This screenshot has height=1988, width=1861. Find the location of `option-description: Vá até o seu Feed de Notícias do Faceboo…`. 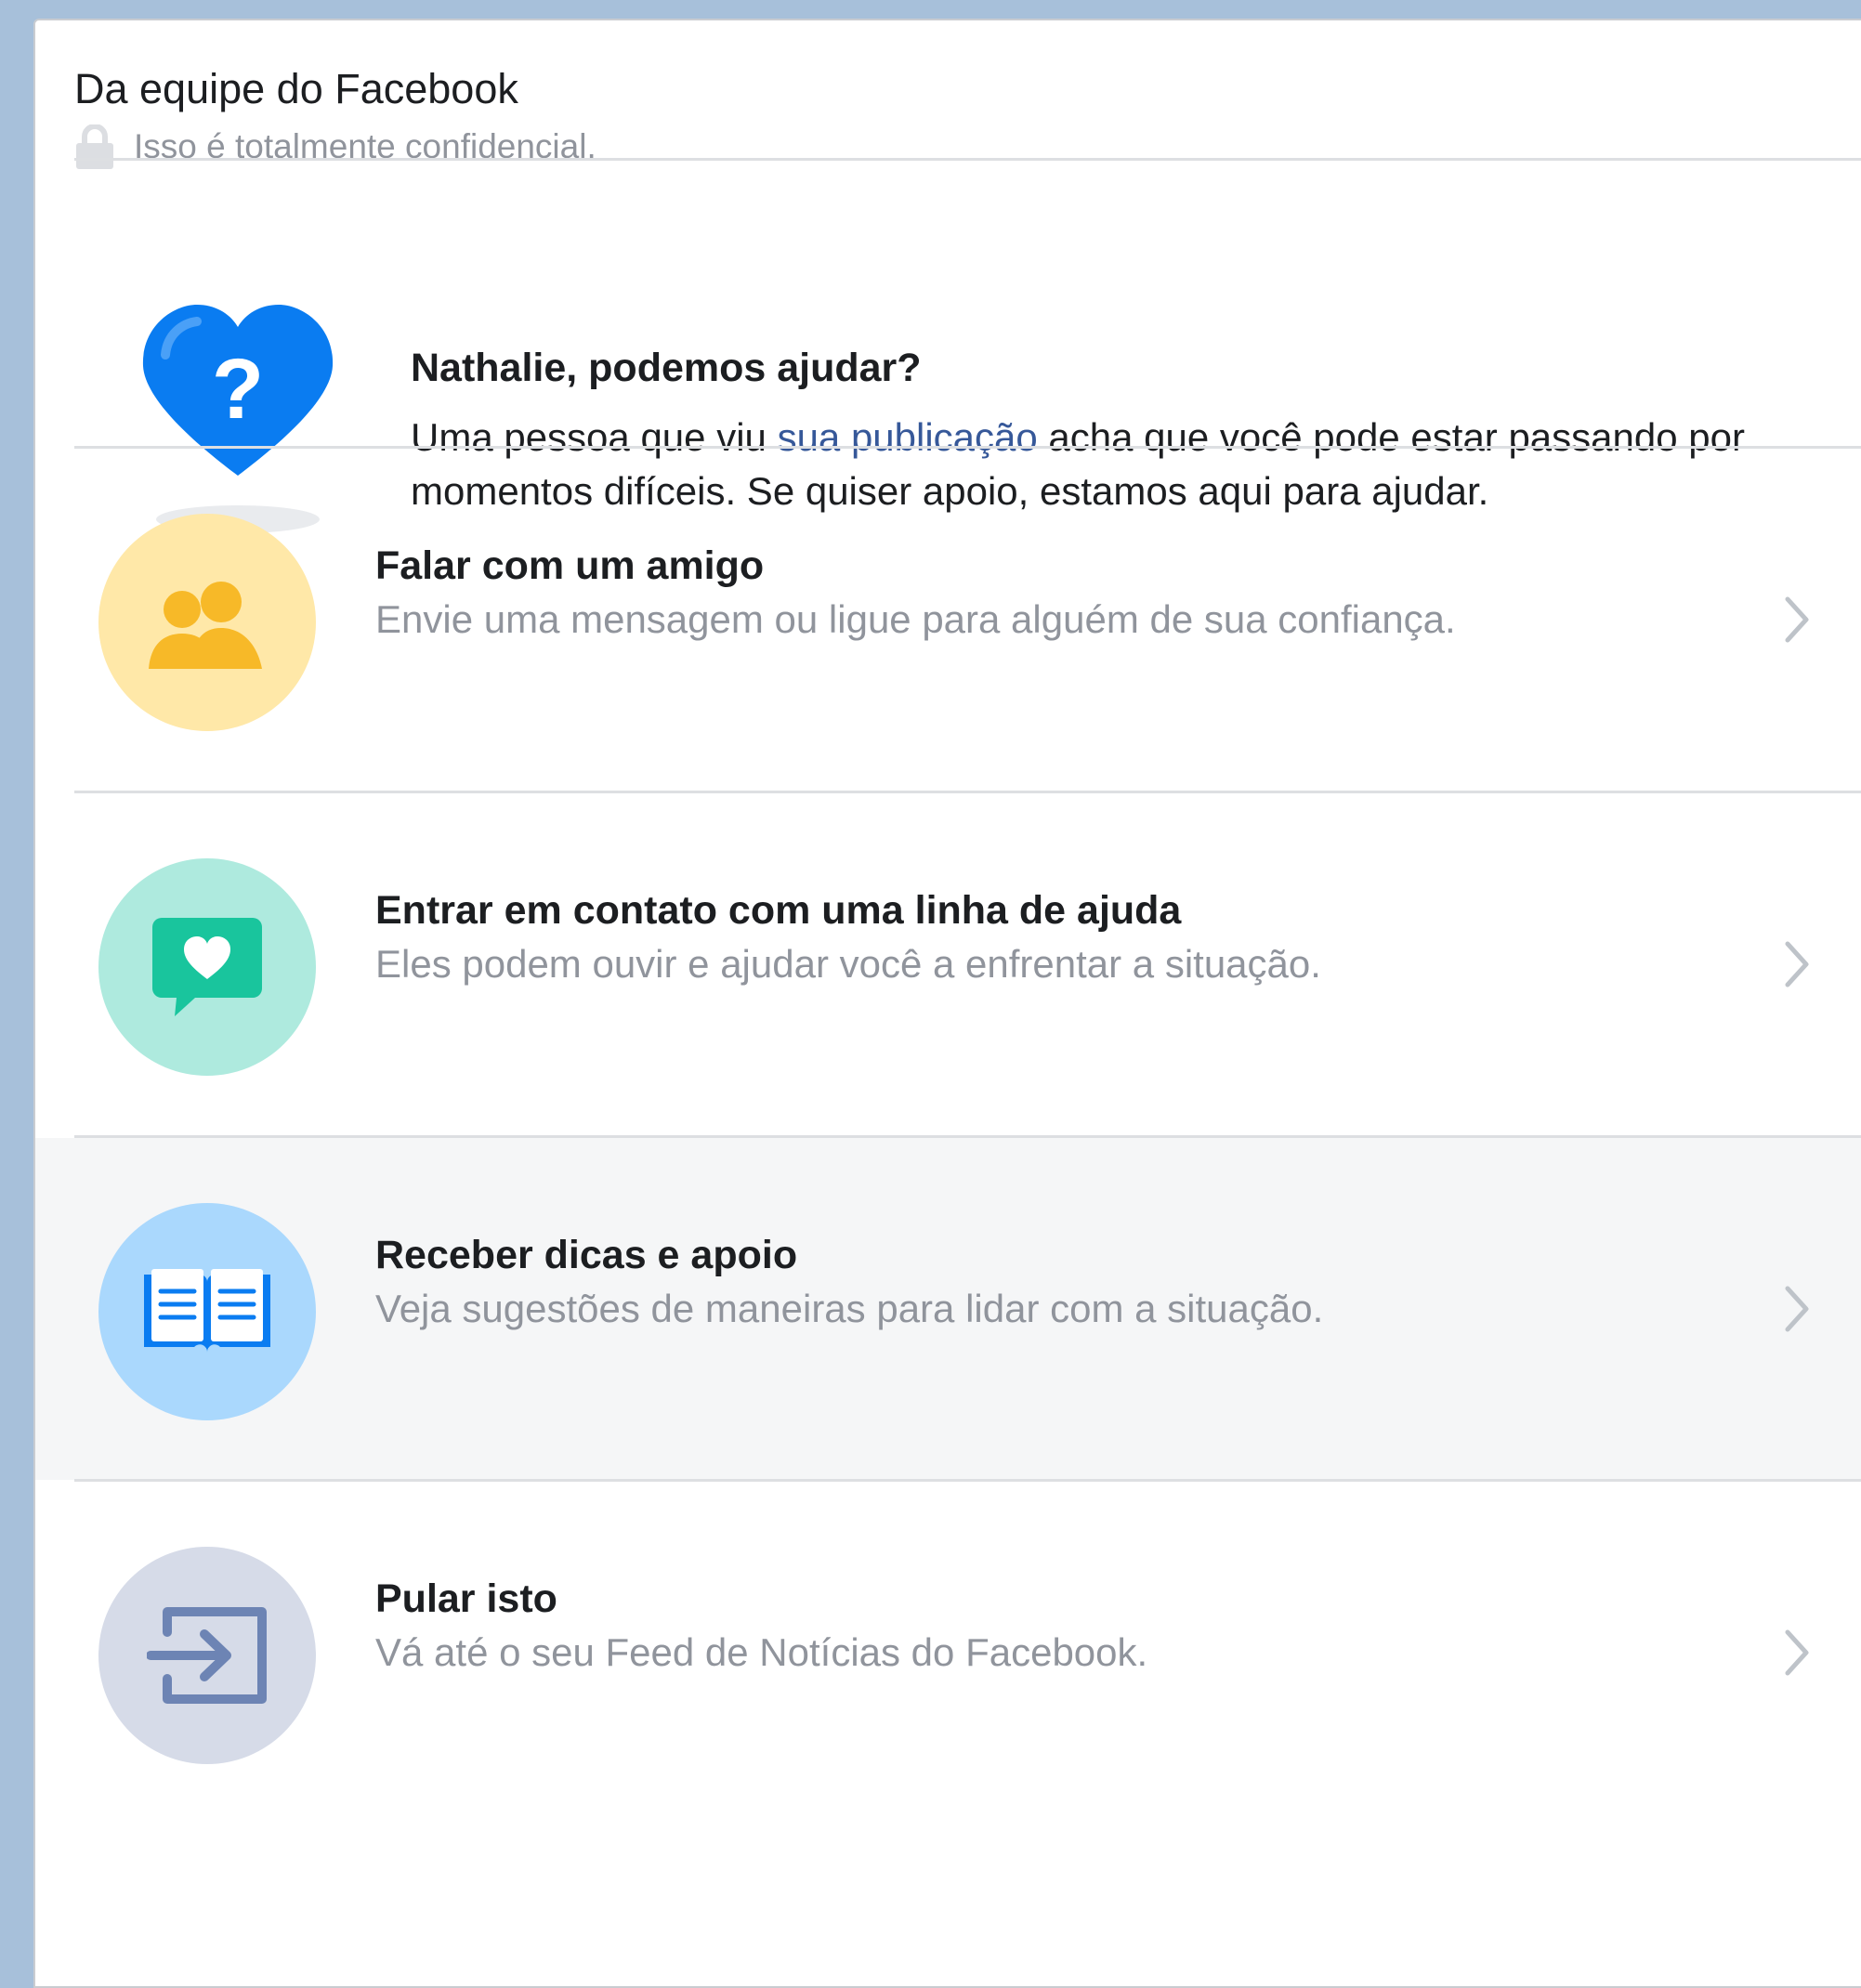

option-description: Vá até o seu Feed de Notícias do Faceboo… is located at coordinates (761, 1652).